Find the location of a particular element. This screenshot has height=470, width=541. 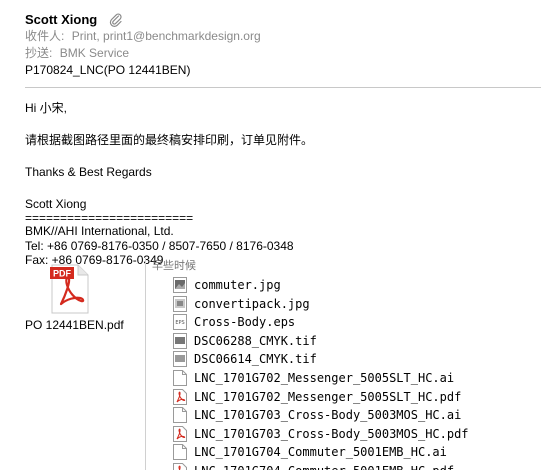

list-item: LNC_1701G704_Commuter_5001EMB_HC.ai is located at coordinates (343, 452).